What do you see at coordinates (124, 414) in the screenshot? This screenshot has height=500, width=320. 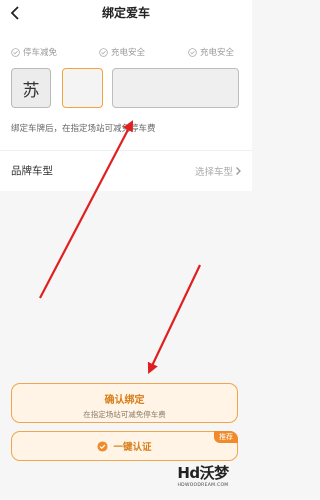 I see `confirm-bind-sublabel: 在指定场站可减免停车费` at bounding box center [124, 414].